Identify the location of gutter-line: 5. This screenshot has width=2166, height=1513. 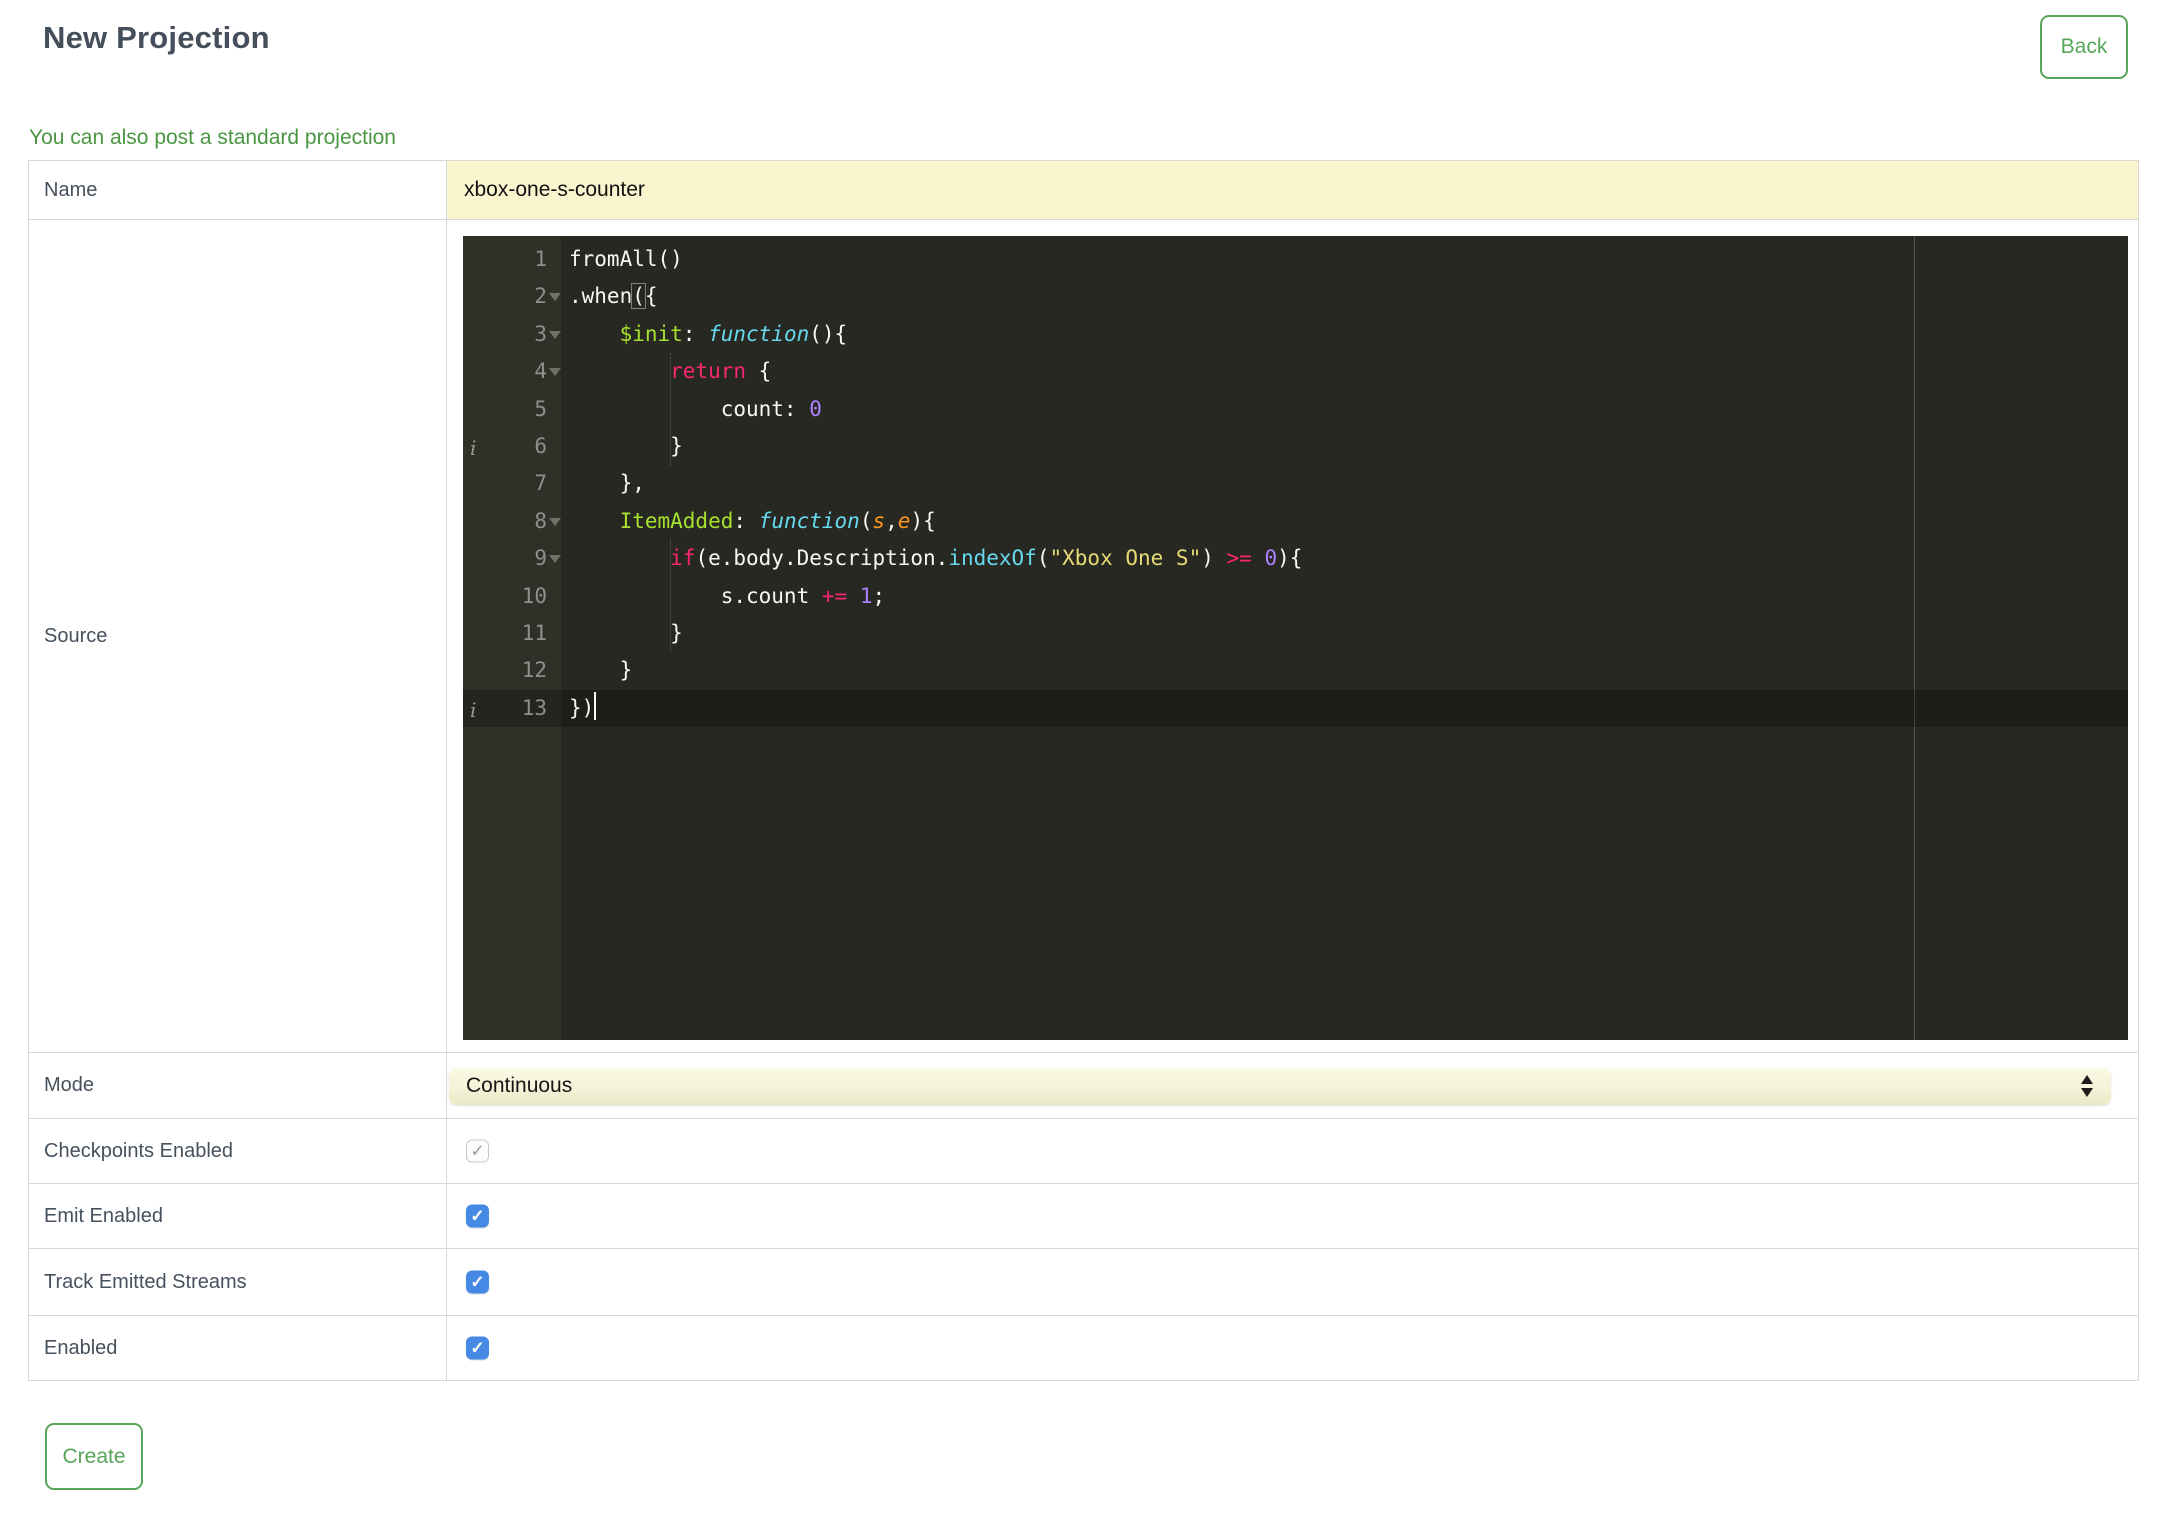
(540, 408).